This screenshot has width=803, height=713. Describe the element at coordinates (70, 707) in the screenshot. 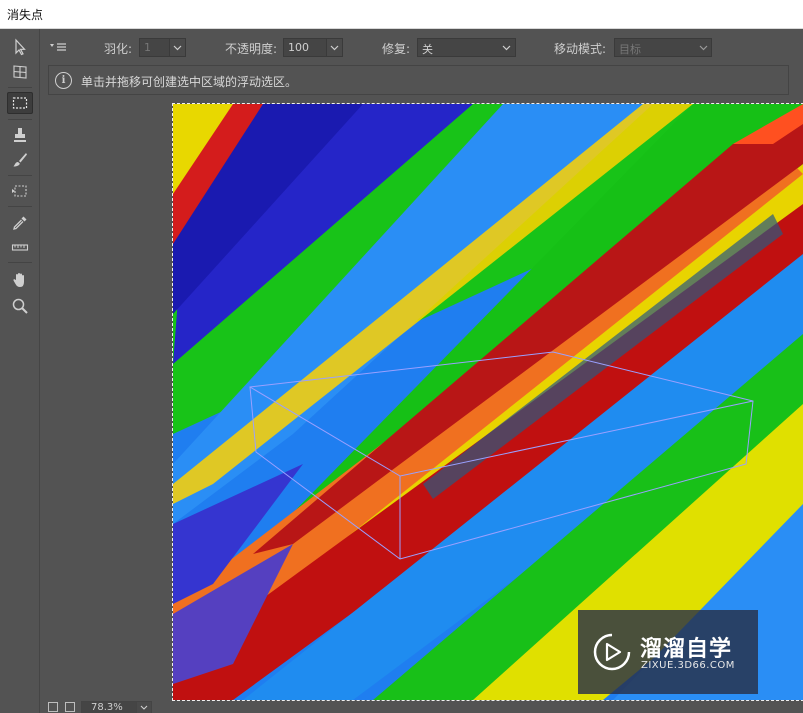

I see `zoom-in-button` at that location.